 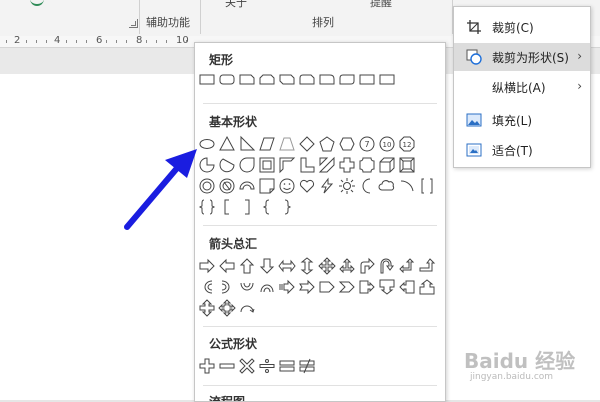 I want to click on shape-diamond, so click(x=307, y=144).